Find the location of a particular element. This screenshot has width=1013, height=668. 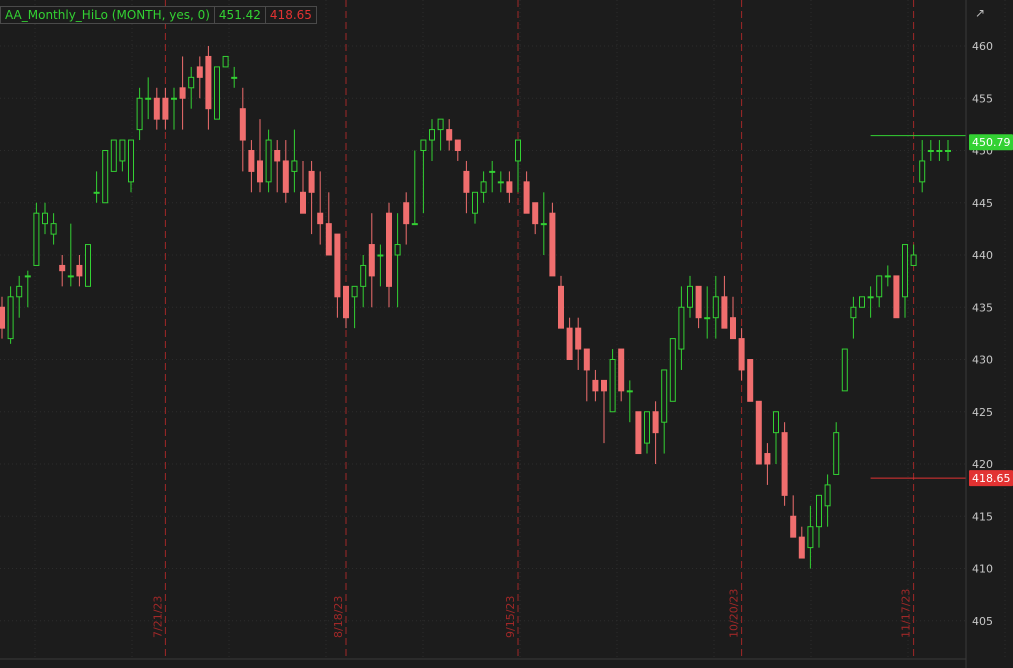

y-tick-label: 435 is located at coordinates (982, 307).